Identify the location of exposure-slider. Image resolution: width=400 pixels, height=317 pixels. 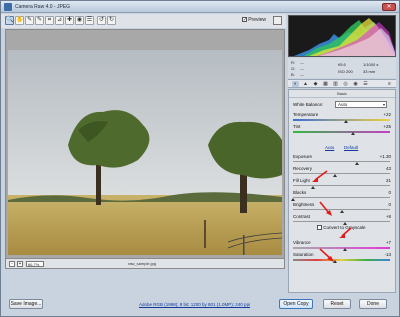
(341, 162).